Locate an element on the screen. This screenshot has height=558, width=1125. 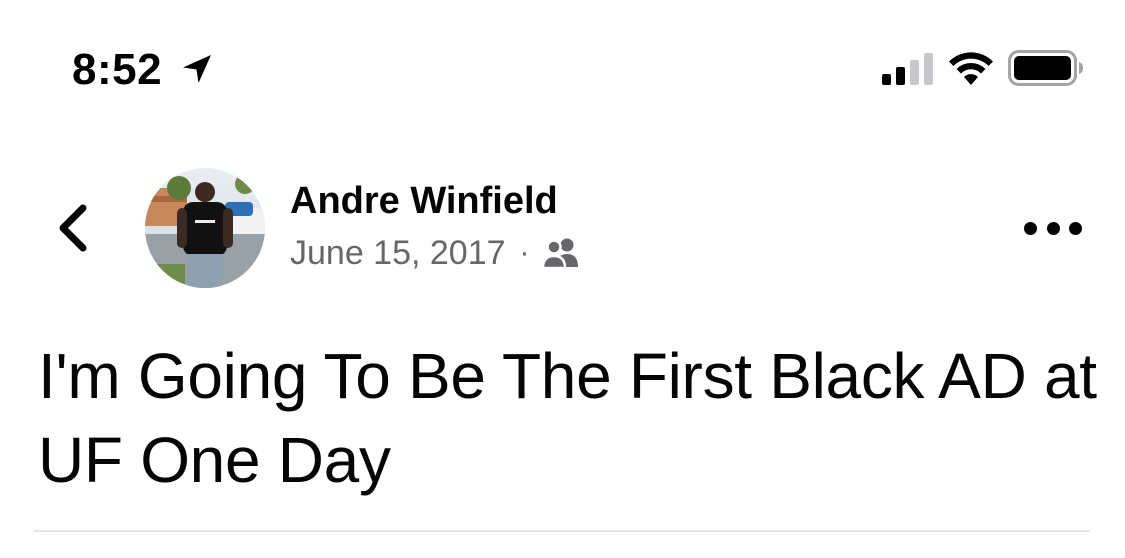
profile-photo is located at coordinates (205, 228).